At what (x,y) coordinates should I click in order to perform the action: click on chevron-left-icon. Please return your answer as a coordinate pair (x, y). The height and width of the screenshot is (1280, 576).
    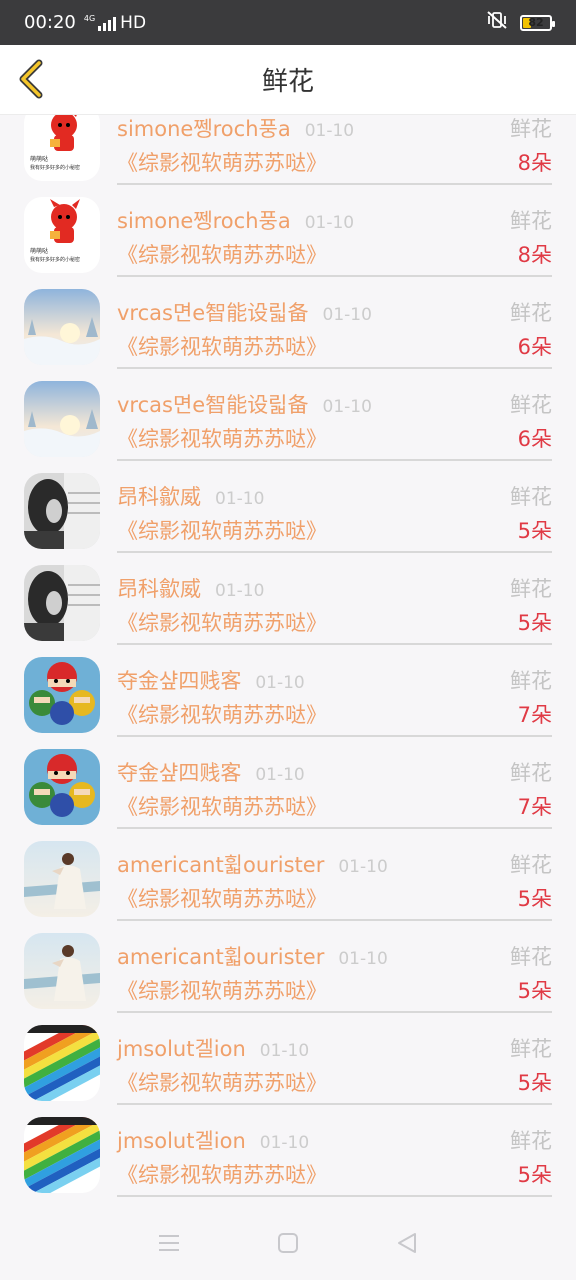
    Looking at the image, I should click on (31, 79).